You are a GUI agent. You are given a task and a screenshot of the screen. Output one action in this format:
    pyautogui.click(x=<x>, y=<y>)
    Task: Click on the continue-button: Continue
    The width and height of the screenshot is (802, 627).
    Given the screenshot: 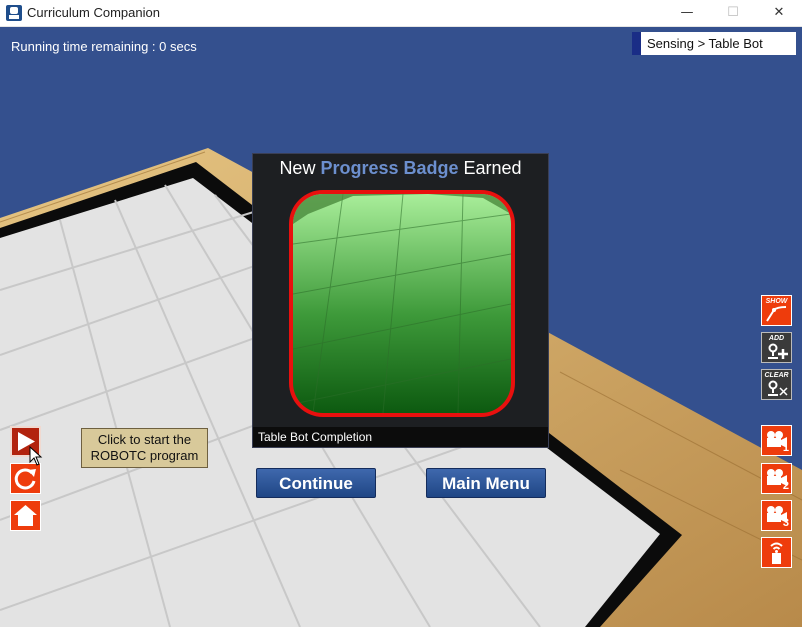 What is the action you would take?
    pyautogui.click(x=316, y=483)
    